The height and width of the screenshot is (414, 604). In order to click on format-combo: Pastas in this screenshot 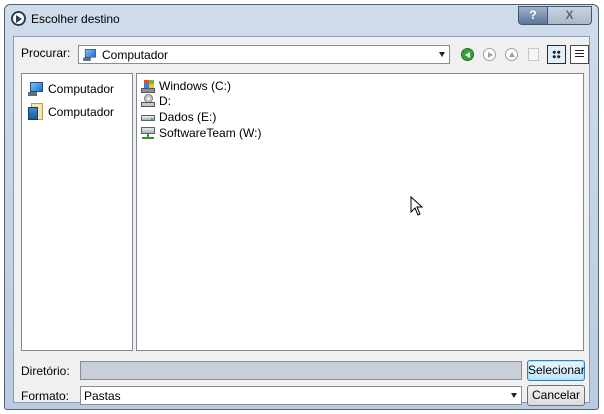, I will do `click(301, 395)`.